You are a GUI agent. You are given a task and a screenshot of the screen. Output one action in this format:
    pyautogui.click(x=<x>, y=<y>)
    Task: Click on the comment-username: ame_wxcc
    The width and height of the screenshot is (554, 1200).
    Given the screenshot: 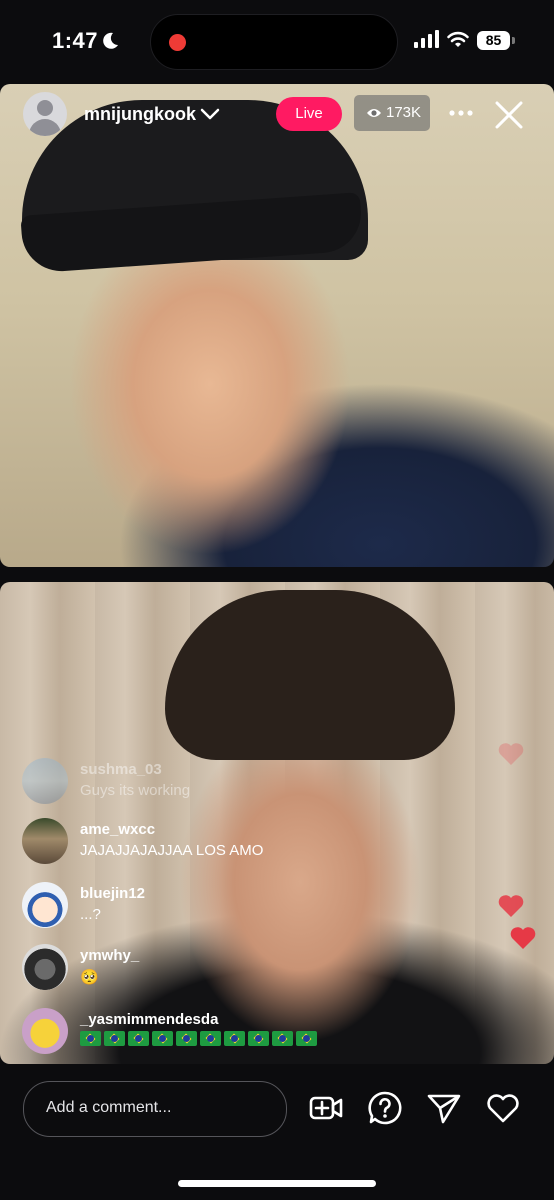 What is the action you would take?
    pyautogui.click(x=117, y=829)
    